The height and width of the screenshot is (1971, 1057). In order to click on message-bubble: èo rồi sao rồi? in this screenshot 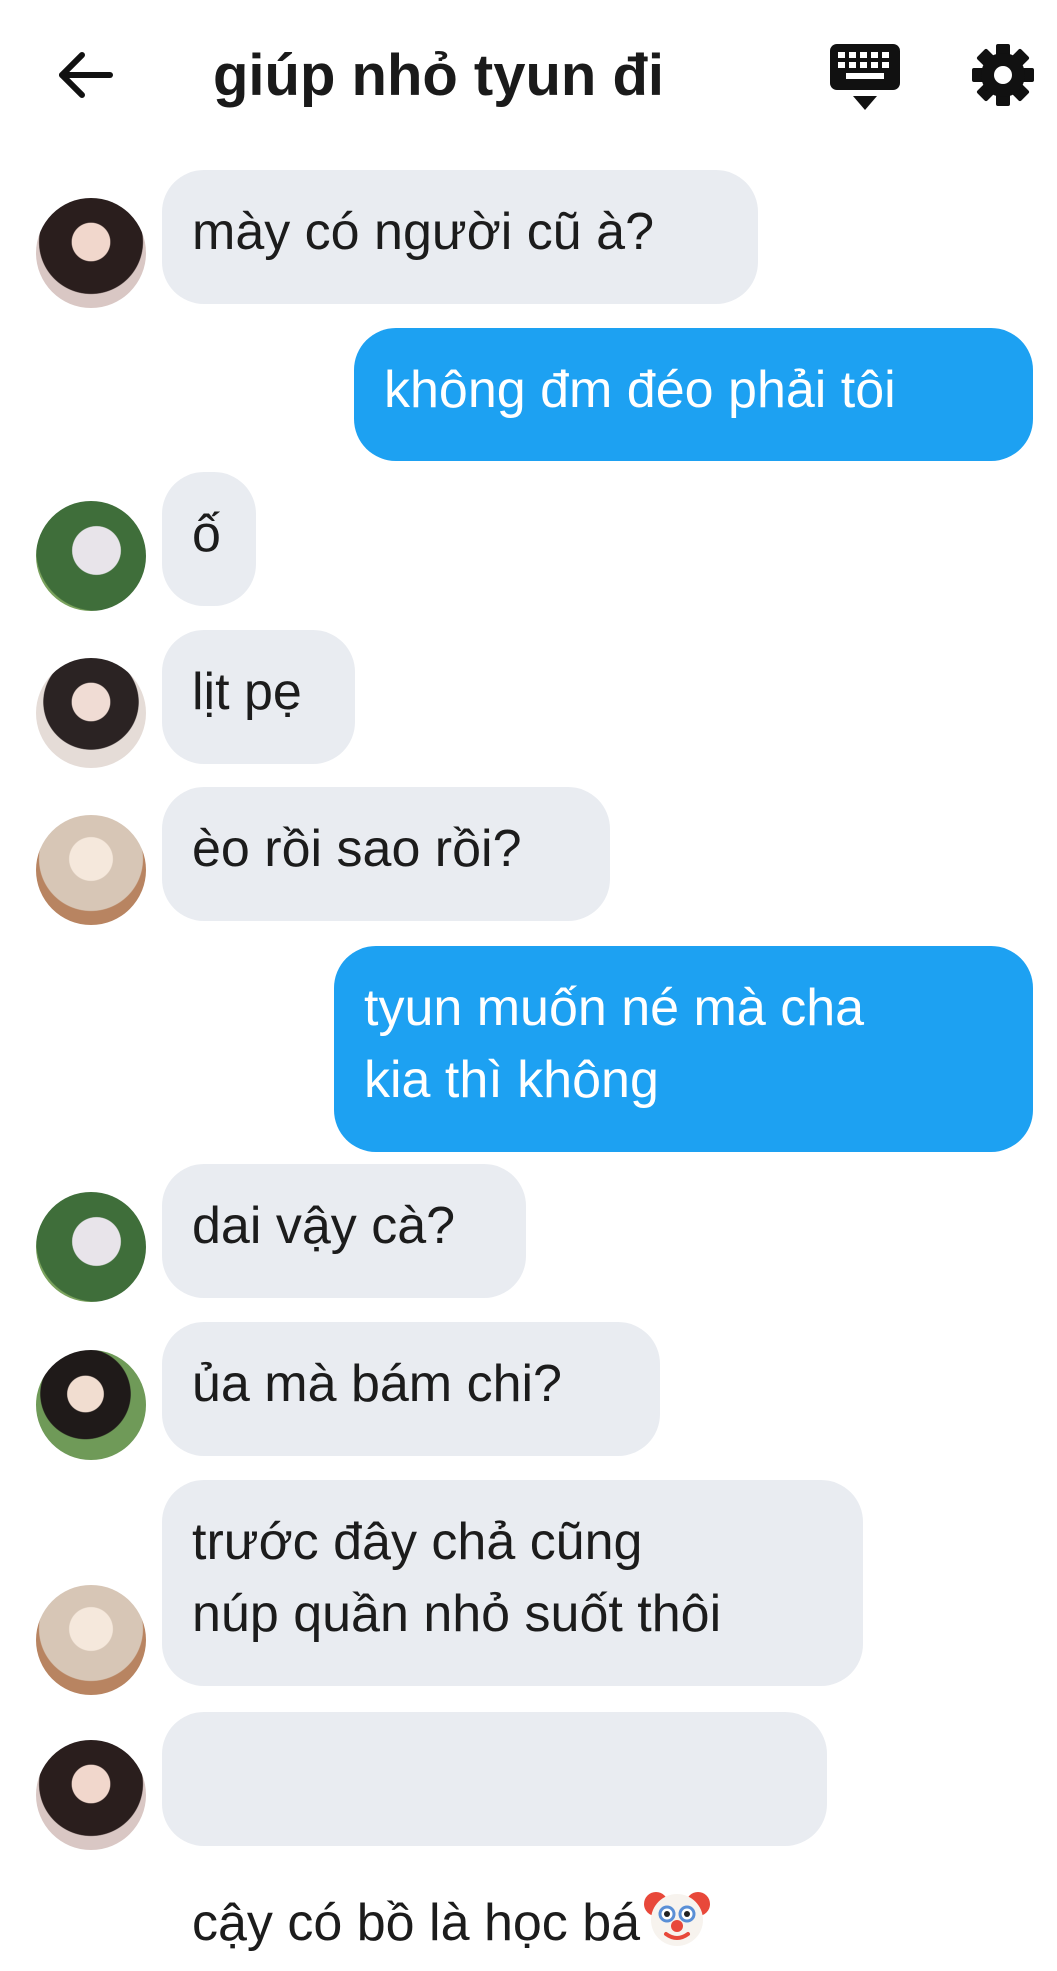, I will do `click(386, 854)`.